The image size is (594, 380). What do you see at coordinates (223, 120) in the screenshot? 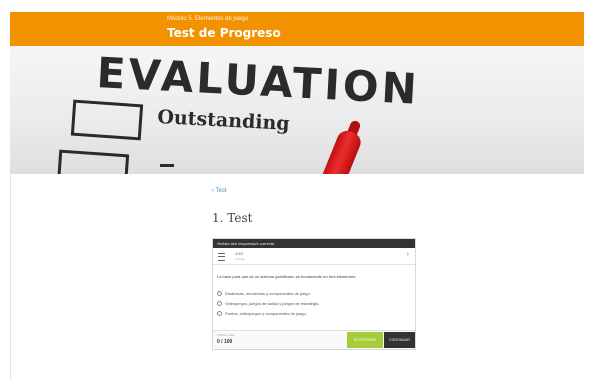
I see `hero-outstanding-text: Outstanding` at bounding box center [223, 120].